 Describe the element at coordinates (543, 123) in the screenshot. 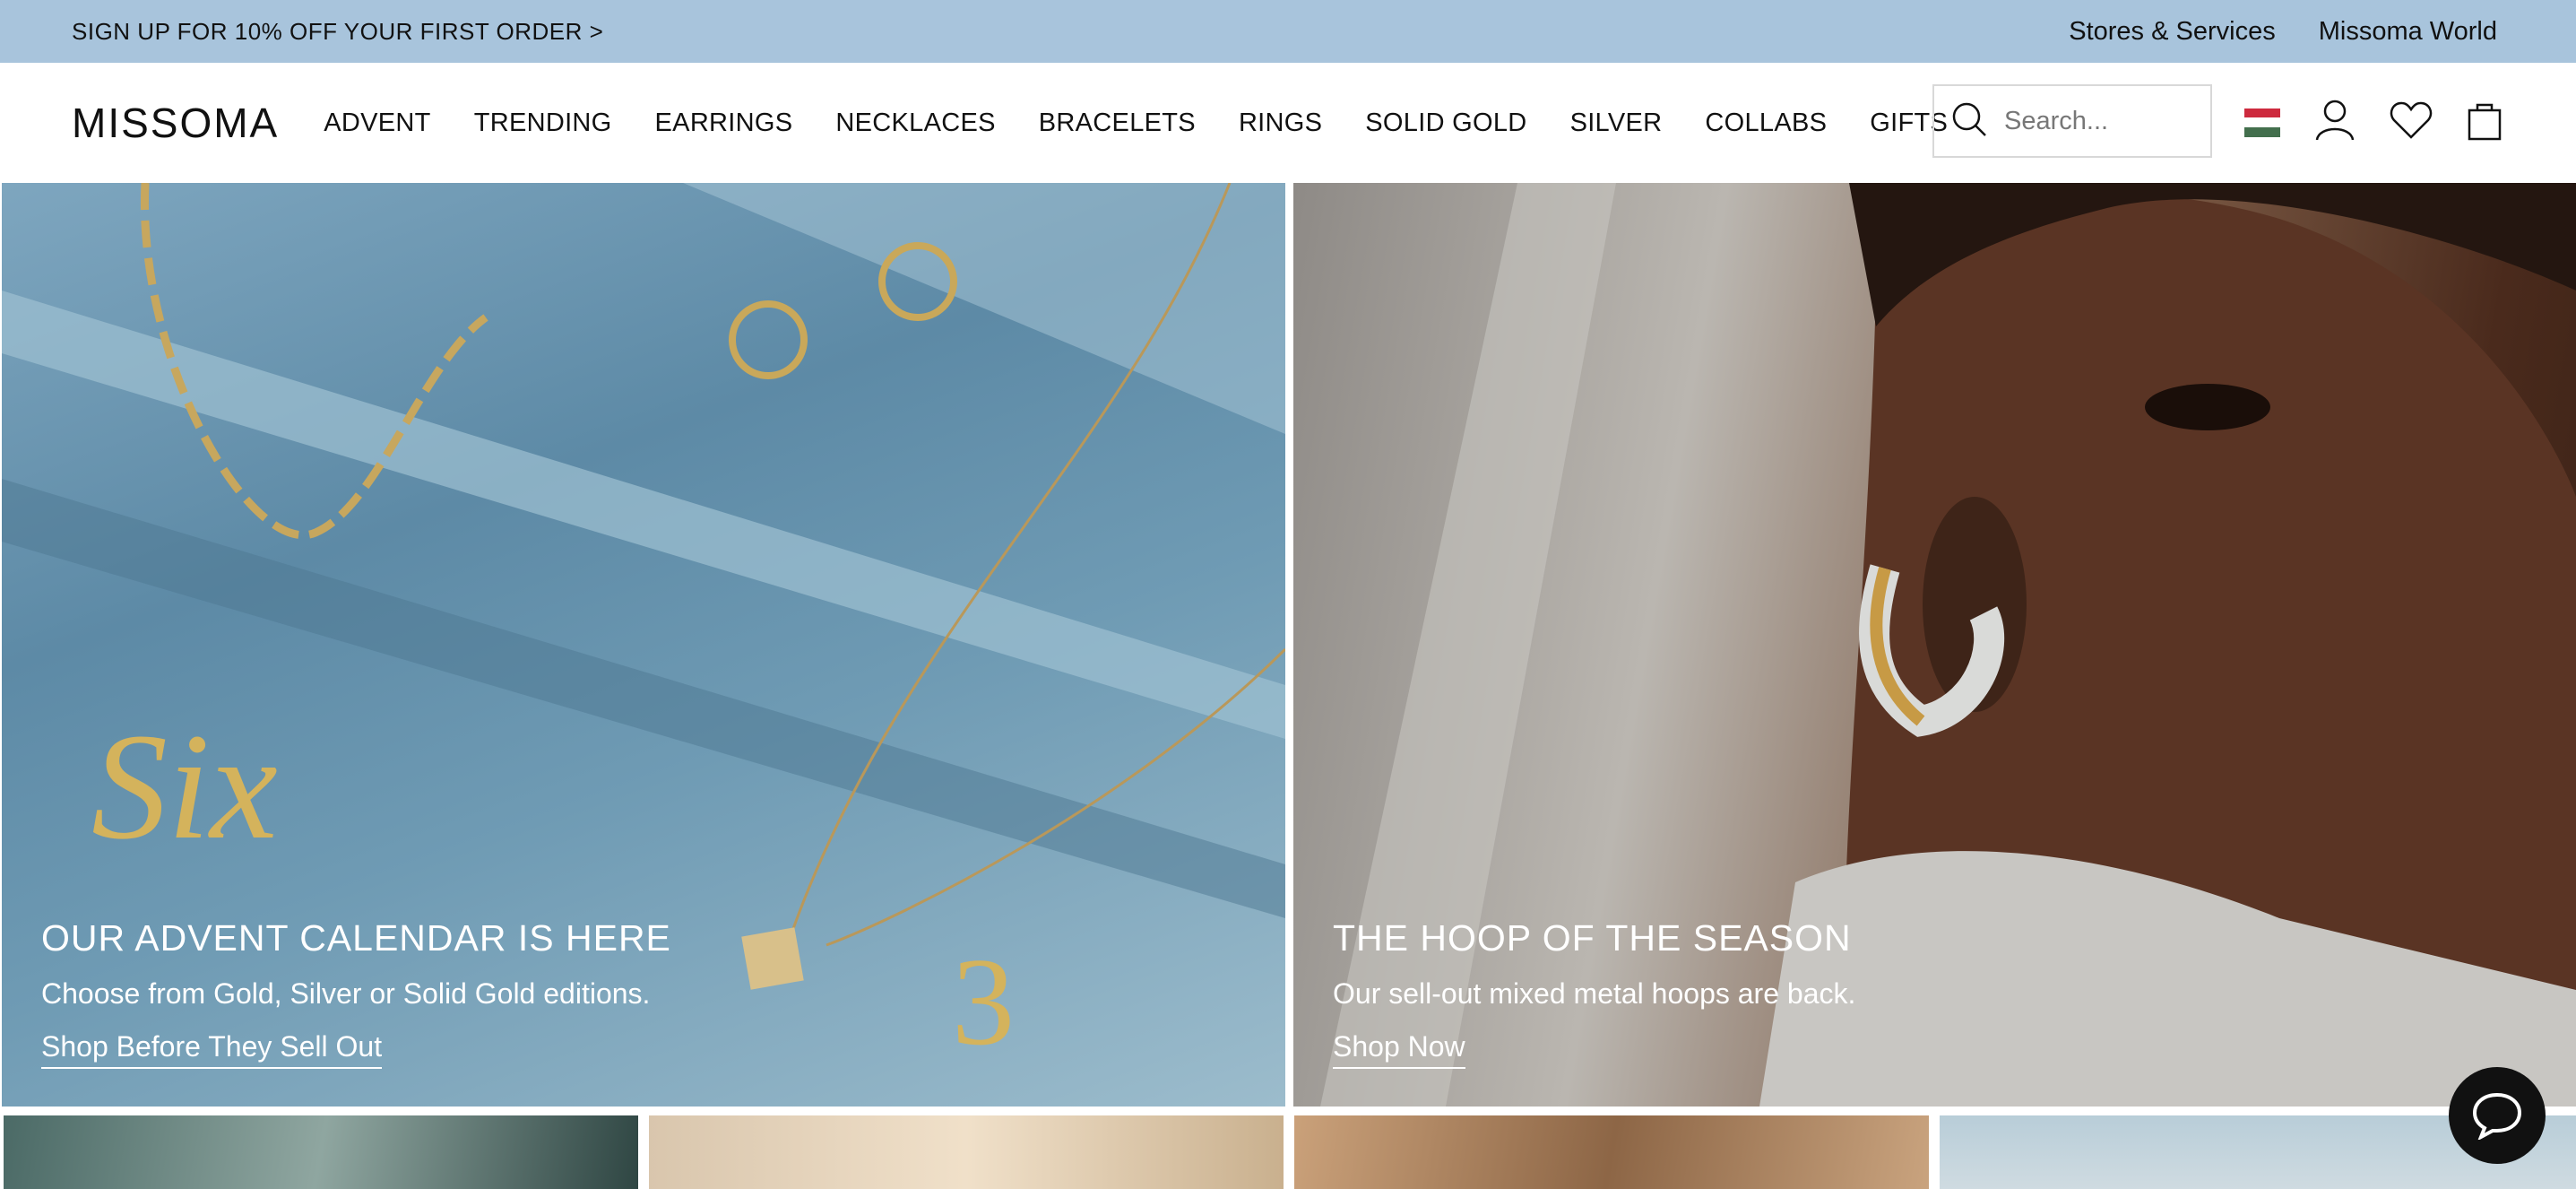

I see `nav-item-trending: TRENDING` at that location.